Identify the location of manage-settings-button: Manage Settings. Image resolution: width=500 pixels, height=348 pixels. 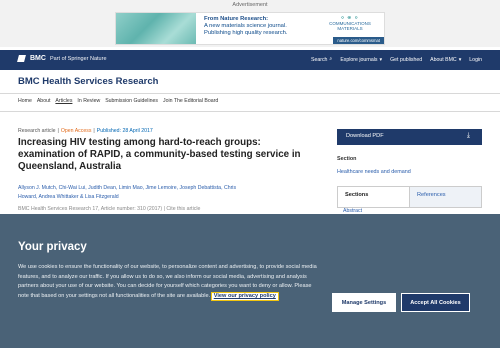
(364, 302).